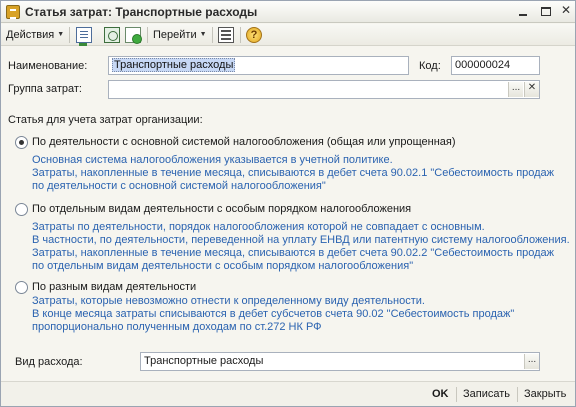 This screenshot has height=407, width=576. I want to click on code-field: 000000024, so click(495, 65).